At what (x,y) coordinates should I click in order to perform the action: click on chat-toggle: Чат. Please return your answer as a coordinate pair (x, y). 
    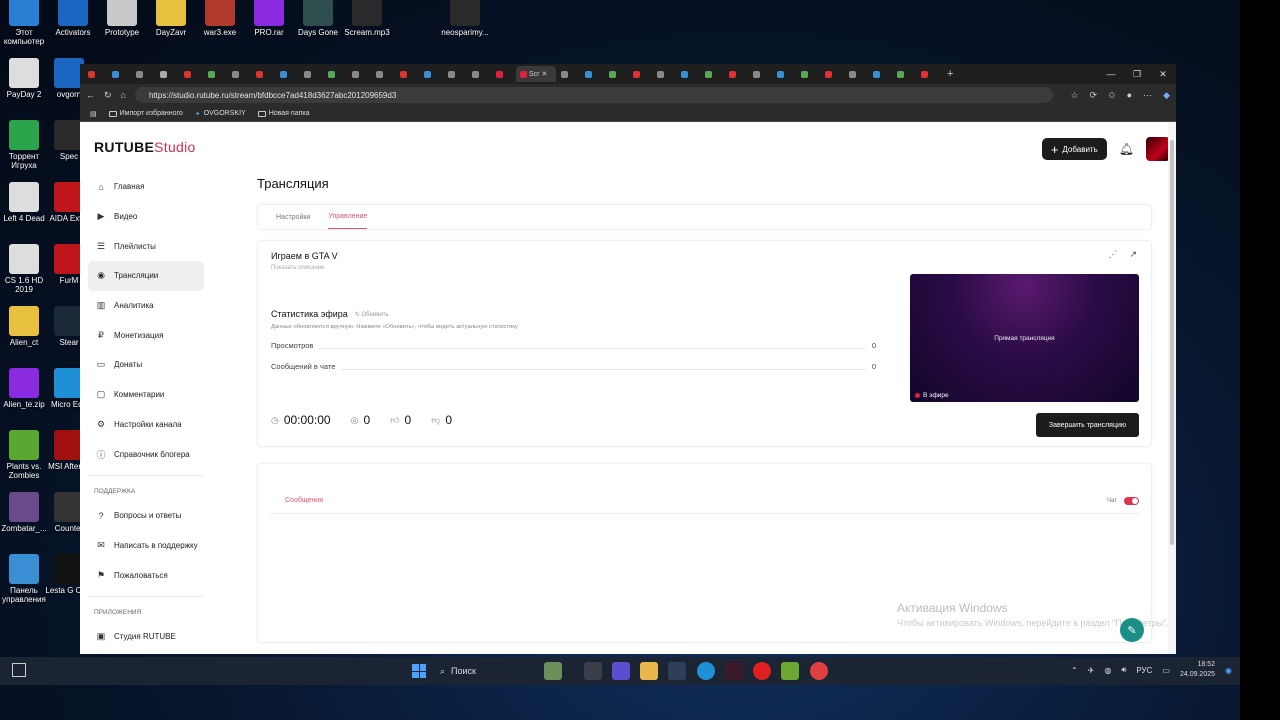
    Looking at the image, I should click on (1123, 501).